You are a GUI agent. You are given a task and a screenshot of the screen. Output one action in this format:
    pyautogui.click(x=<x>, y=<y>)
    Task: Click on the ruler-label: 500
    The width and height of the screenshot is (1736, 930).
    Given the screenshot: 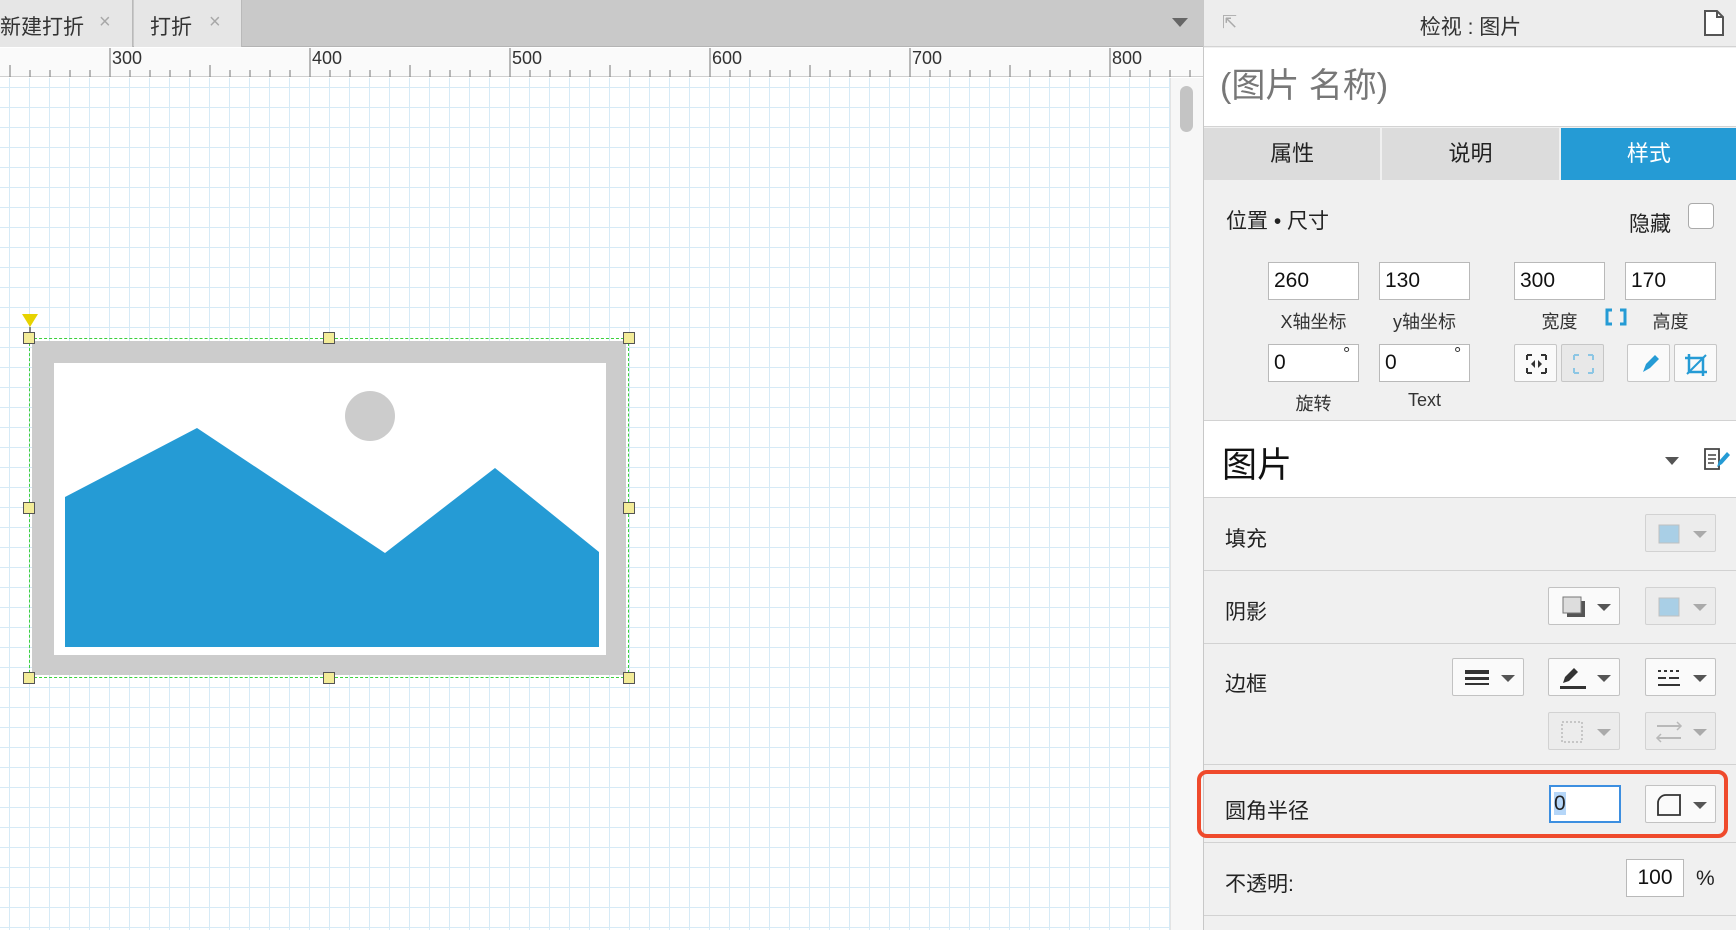 What is the action you would take?
    pyautogui.click(x=527, y=58)
    